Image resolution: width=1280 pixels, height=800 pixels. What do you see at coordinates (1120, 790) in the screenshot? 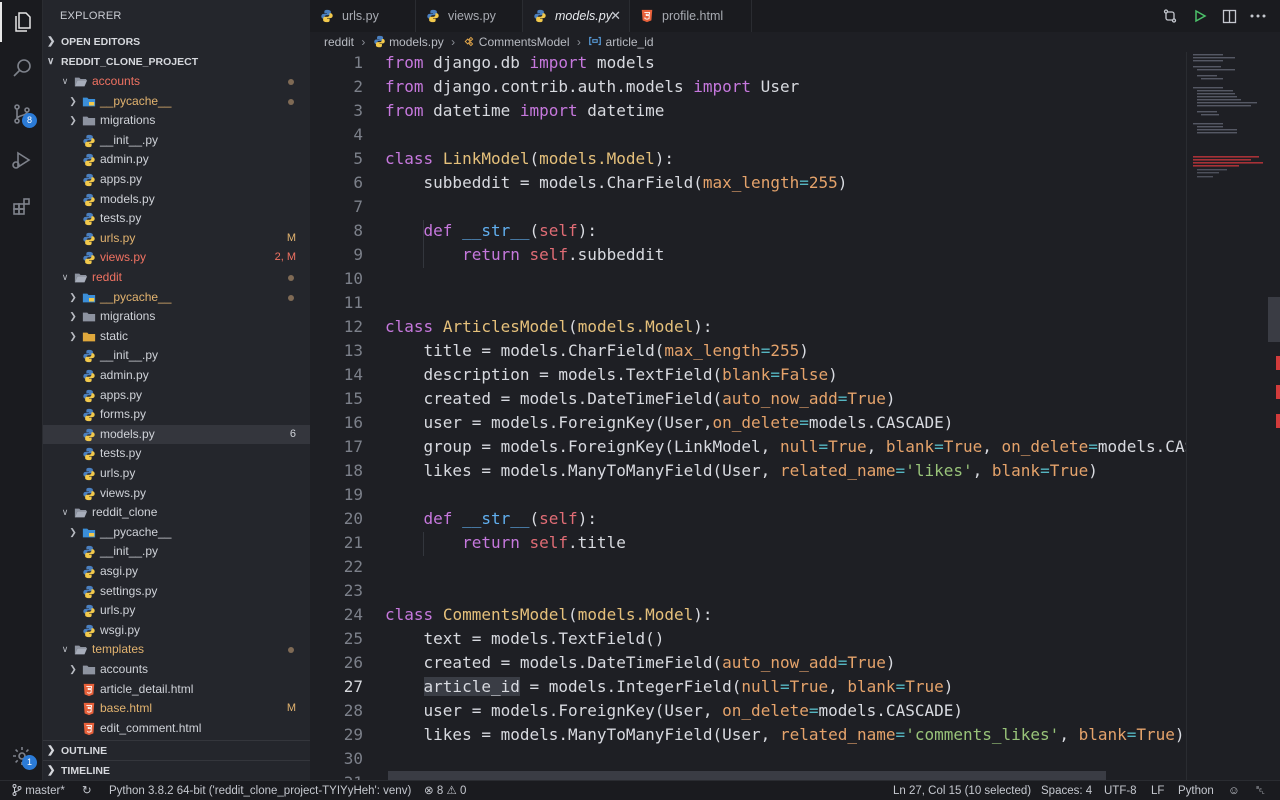
I see `encoding: UTF-8` at bounding box center [1120, 790].